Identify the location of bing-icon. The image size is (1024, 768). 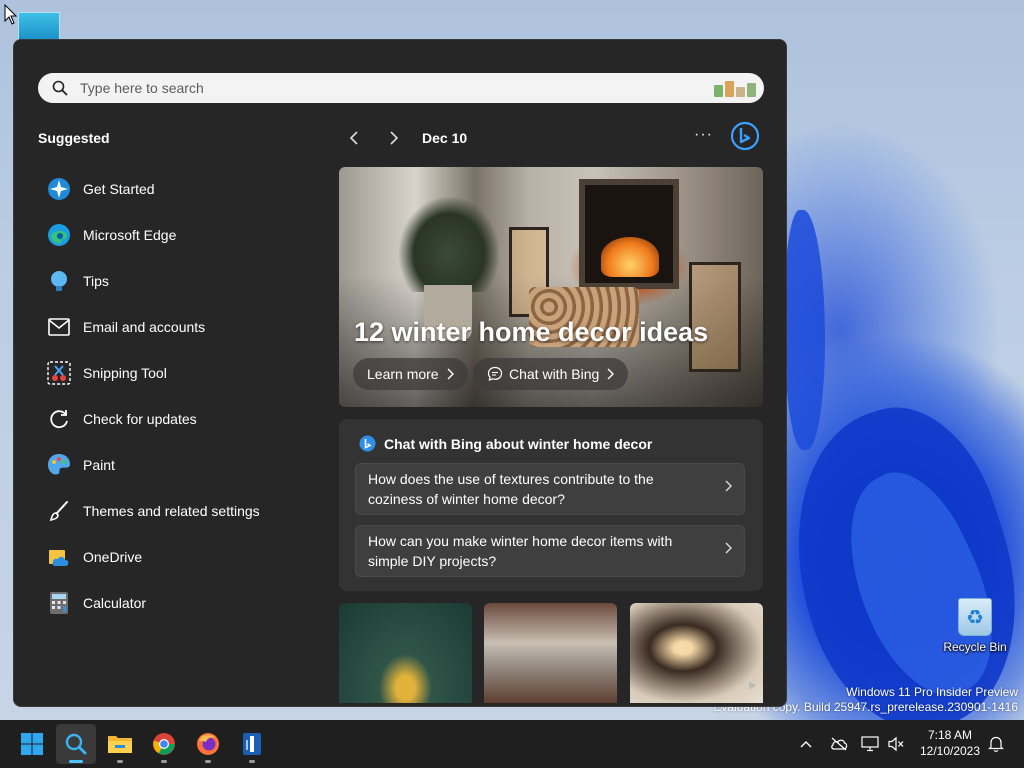
(367, 443).